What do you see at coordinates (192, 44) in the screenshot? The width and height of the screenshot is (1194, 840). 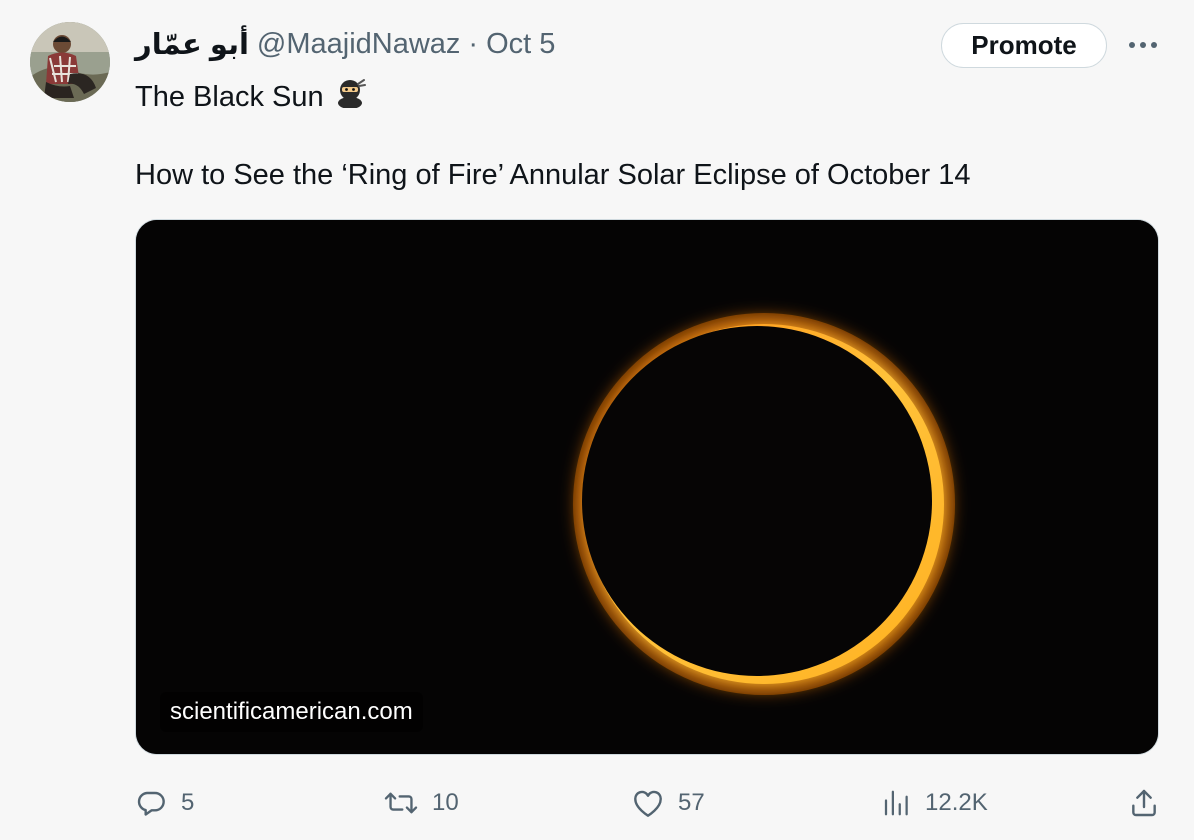 I see `display-name: أبو عمّار` at bounding box center [192, 44].